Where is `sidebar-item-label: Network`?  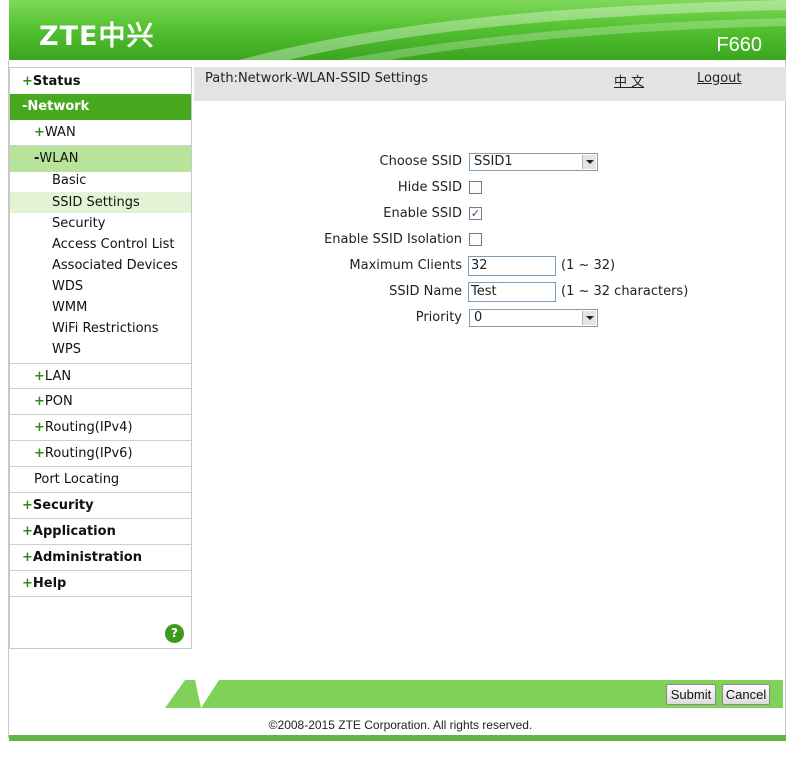 sidebar-item-label: Network is located at coordinates (58, 106).